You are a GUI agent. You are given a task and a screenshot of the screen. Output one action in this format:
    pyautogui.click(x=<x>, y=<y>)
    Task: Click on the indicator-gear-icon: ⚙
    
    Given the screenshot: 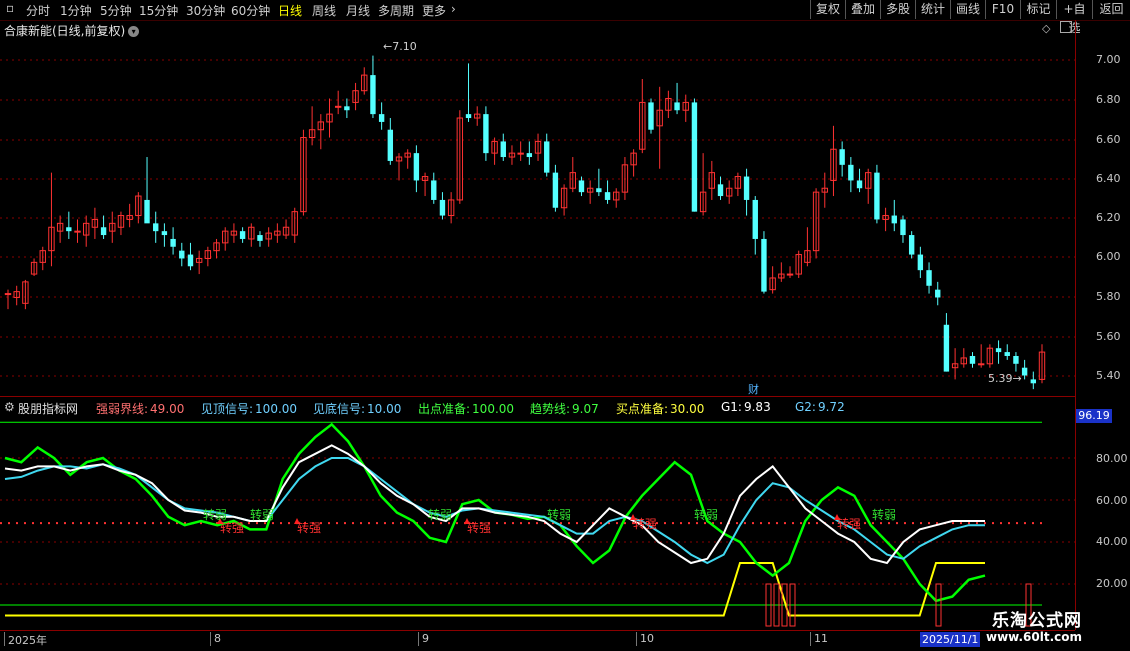 What is the action you would take?
    pyautogui.click(x=9, y=407)
    